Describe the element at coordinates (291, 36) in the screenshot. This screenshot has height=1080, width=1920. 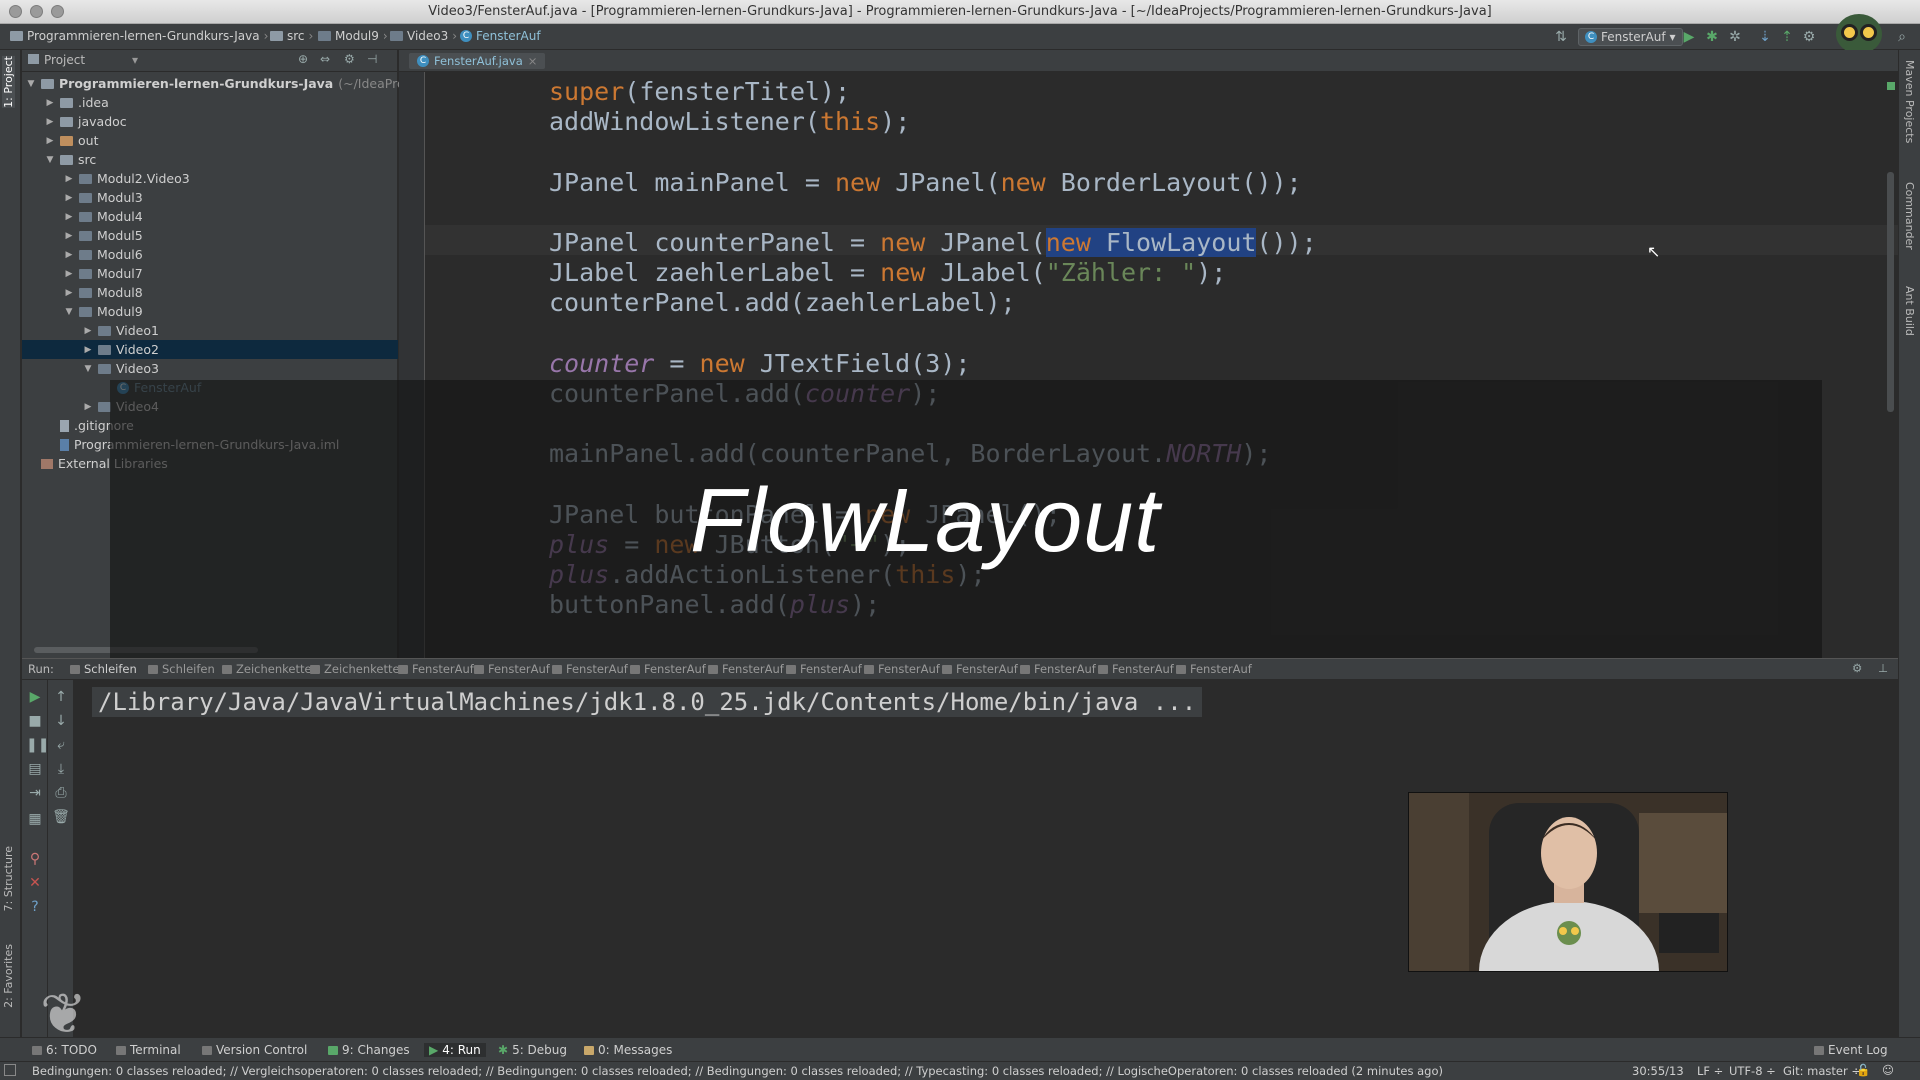
I see `breadcrumb-src: src ›` at that location.